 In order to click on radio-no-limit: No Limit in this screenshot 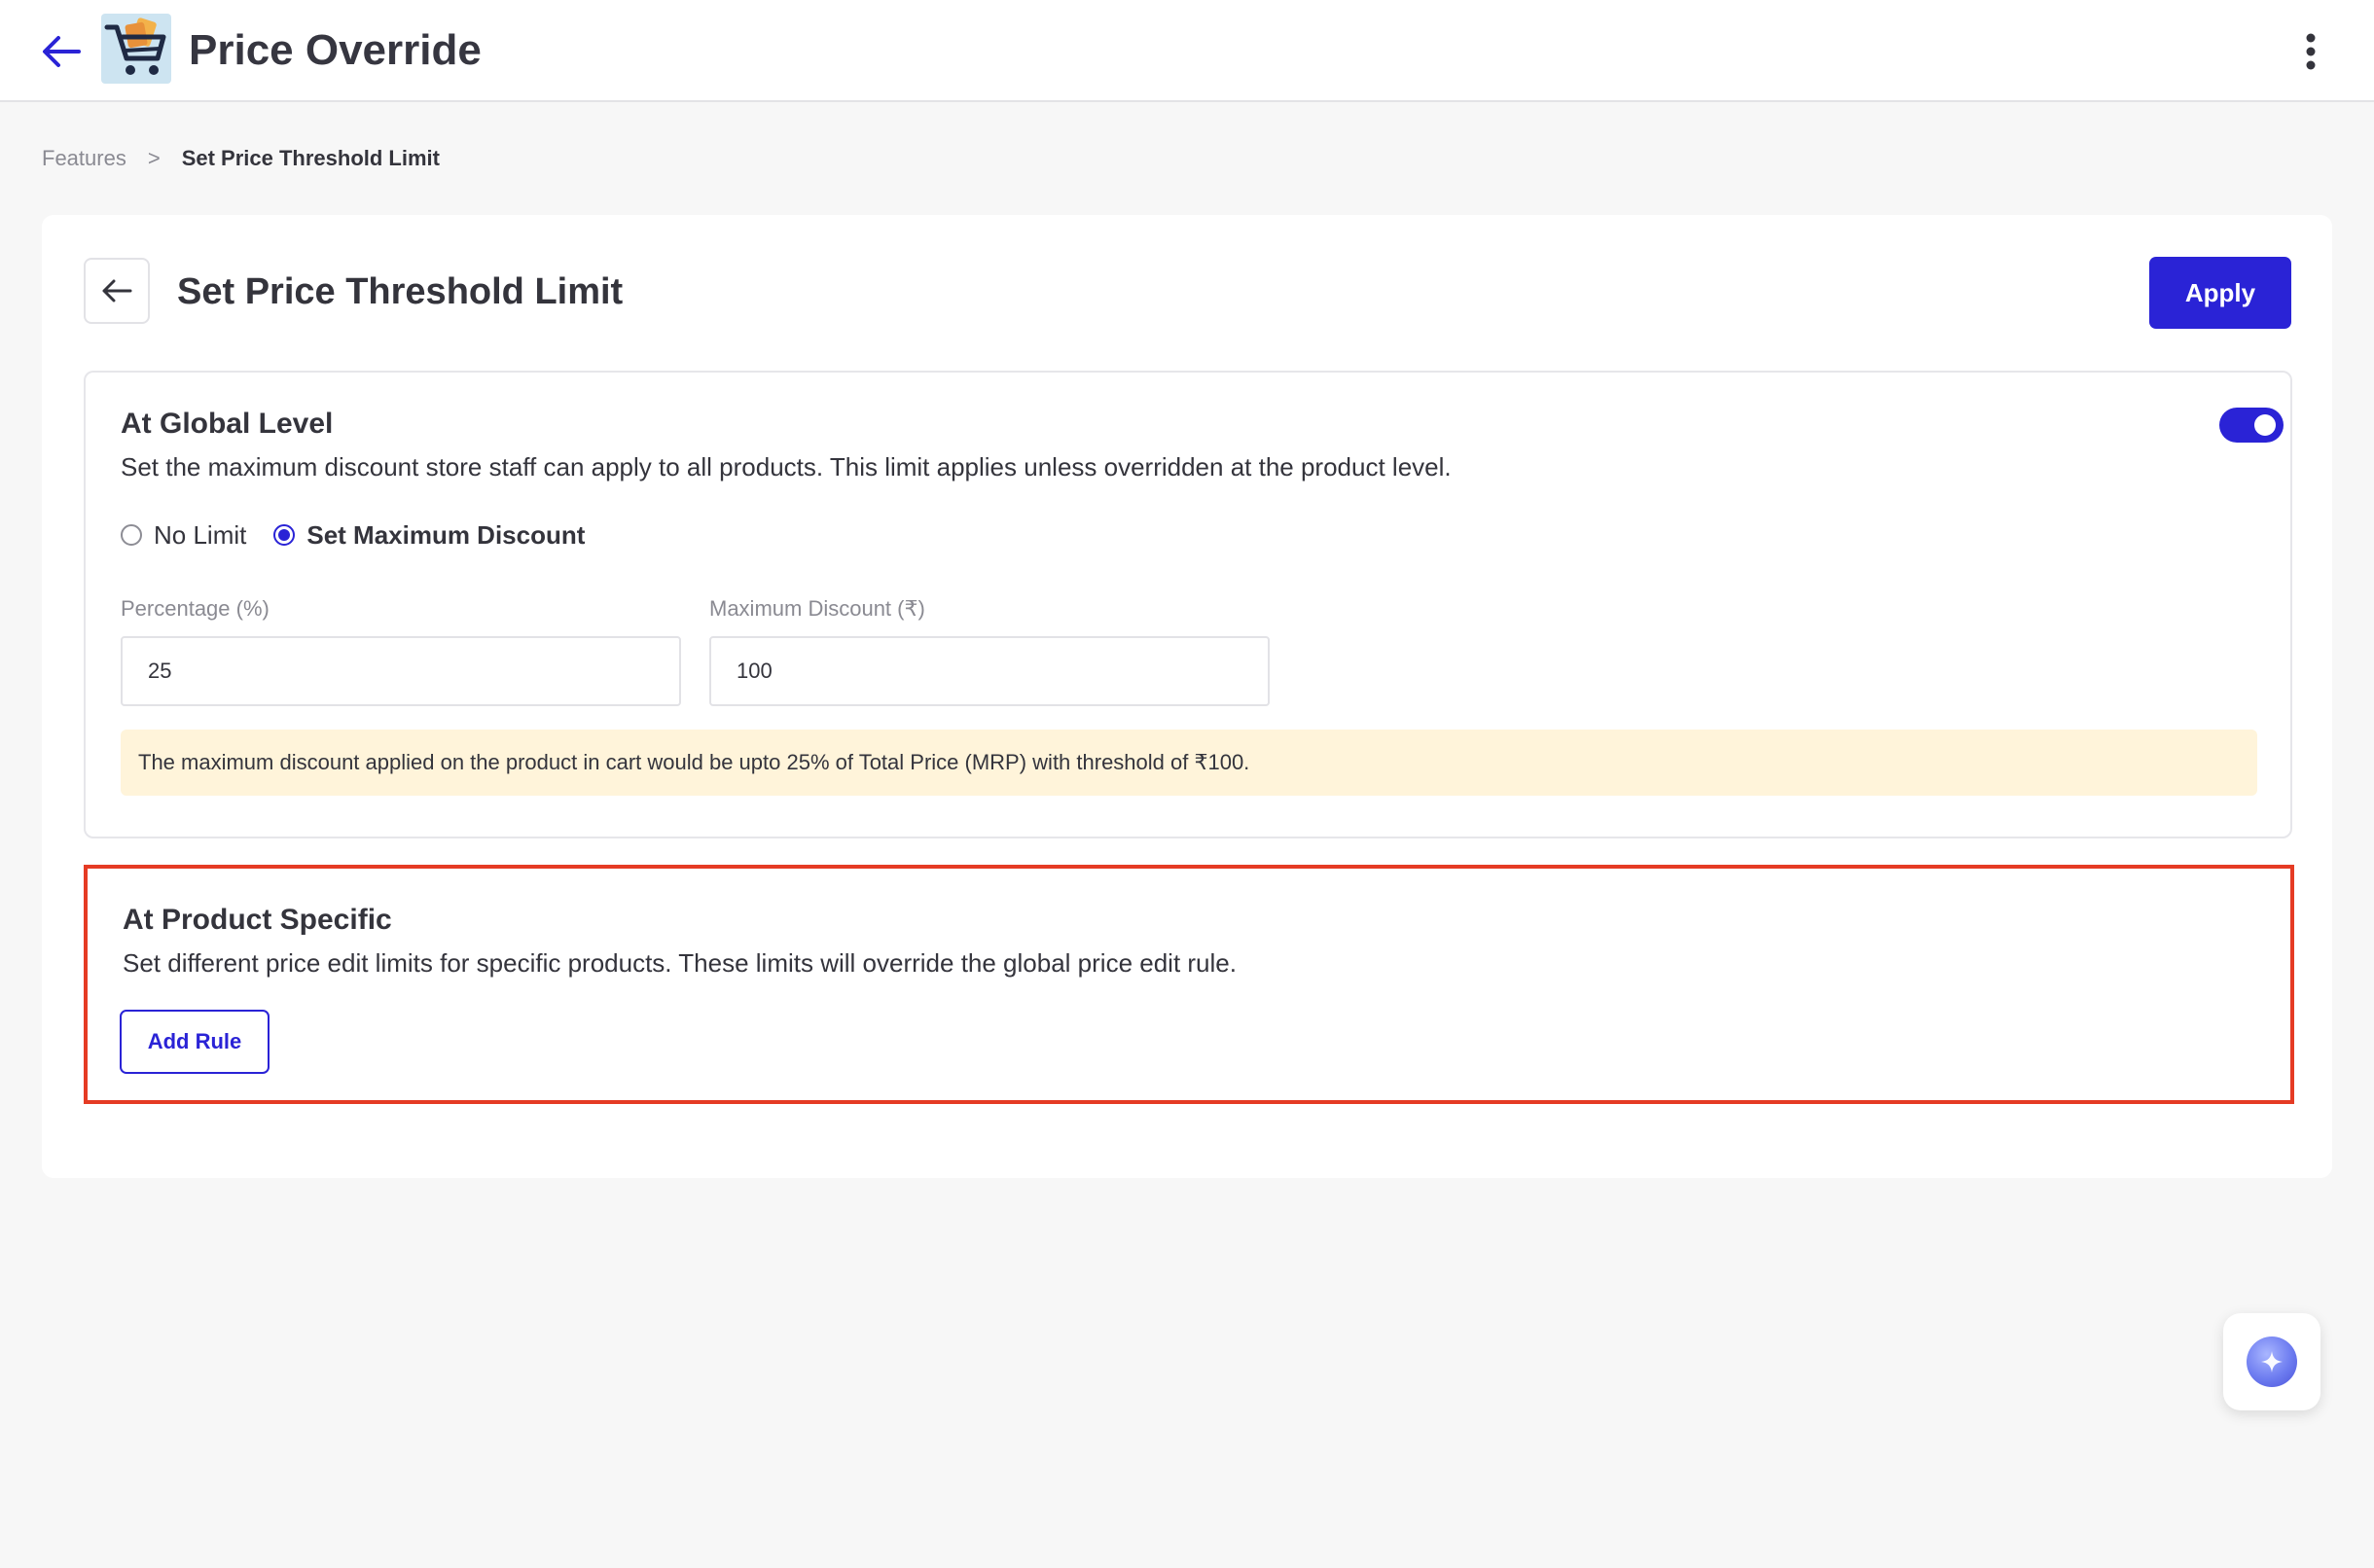, I will do `click(183, 535)`.